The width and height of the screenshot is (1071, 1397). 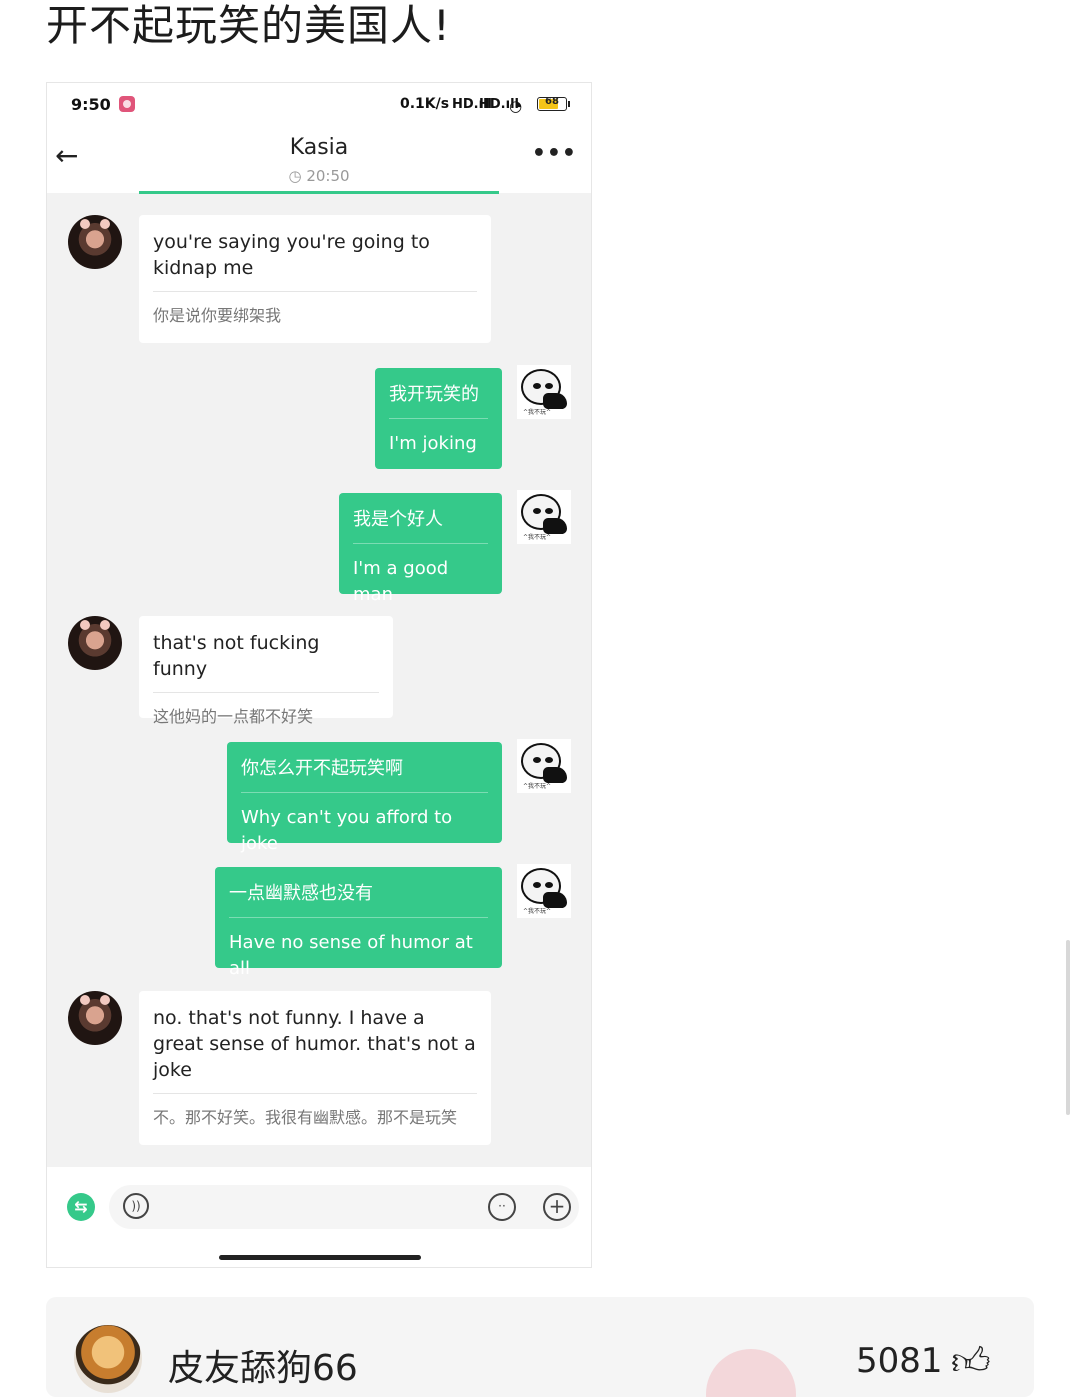 What do you see at coordinates (557, 1207) in the screenshot?
I see `plus-icon: +` at bounding box center [557, 1207].